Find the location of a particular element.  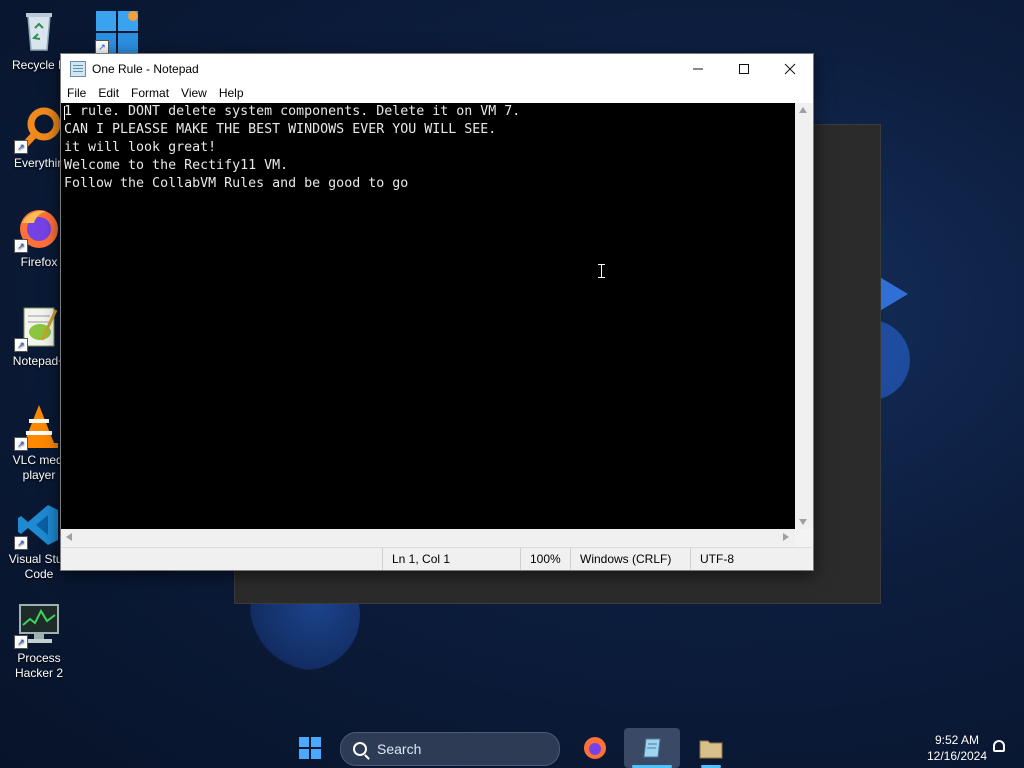

taskbar-file-explorer is located at coordinates (711, 748).